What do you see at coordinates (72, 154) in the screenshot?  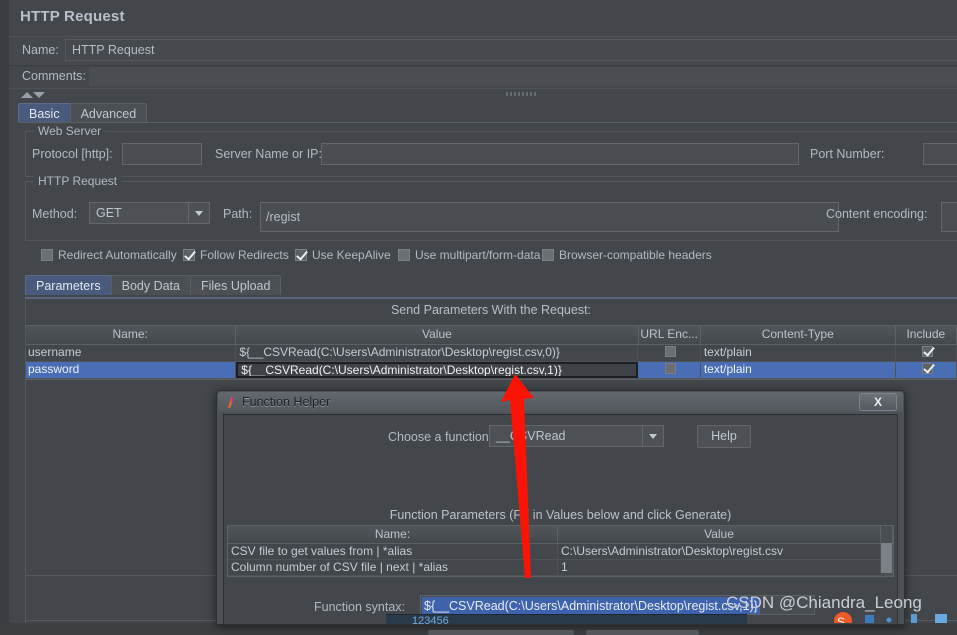 I see `protocol-label: Protocol [http]:` at bounding box center [72, 154].